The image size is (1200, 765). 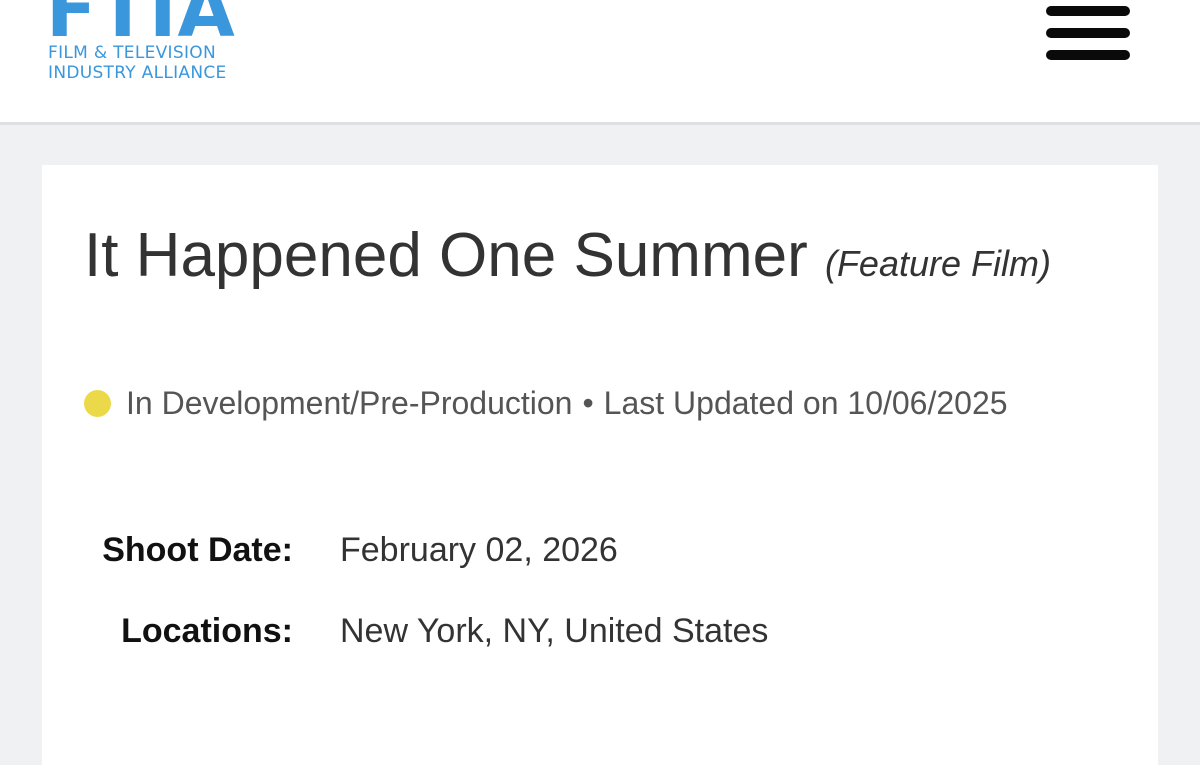 I want to click on hamburger-menu-icon, so click(x=1088, y=34).